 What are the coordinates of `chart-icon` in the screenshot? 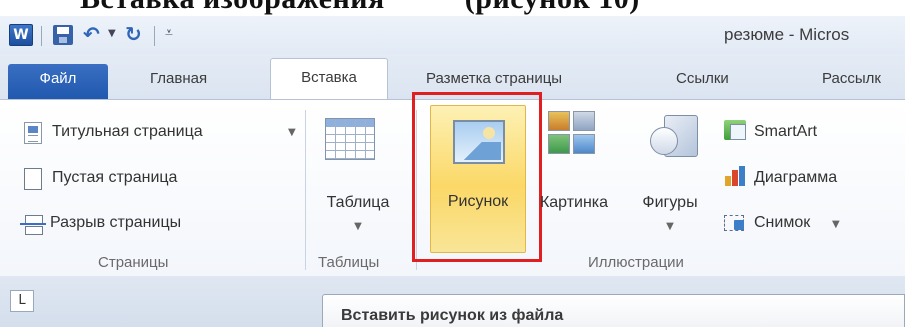 It's located at (735, 176).